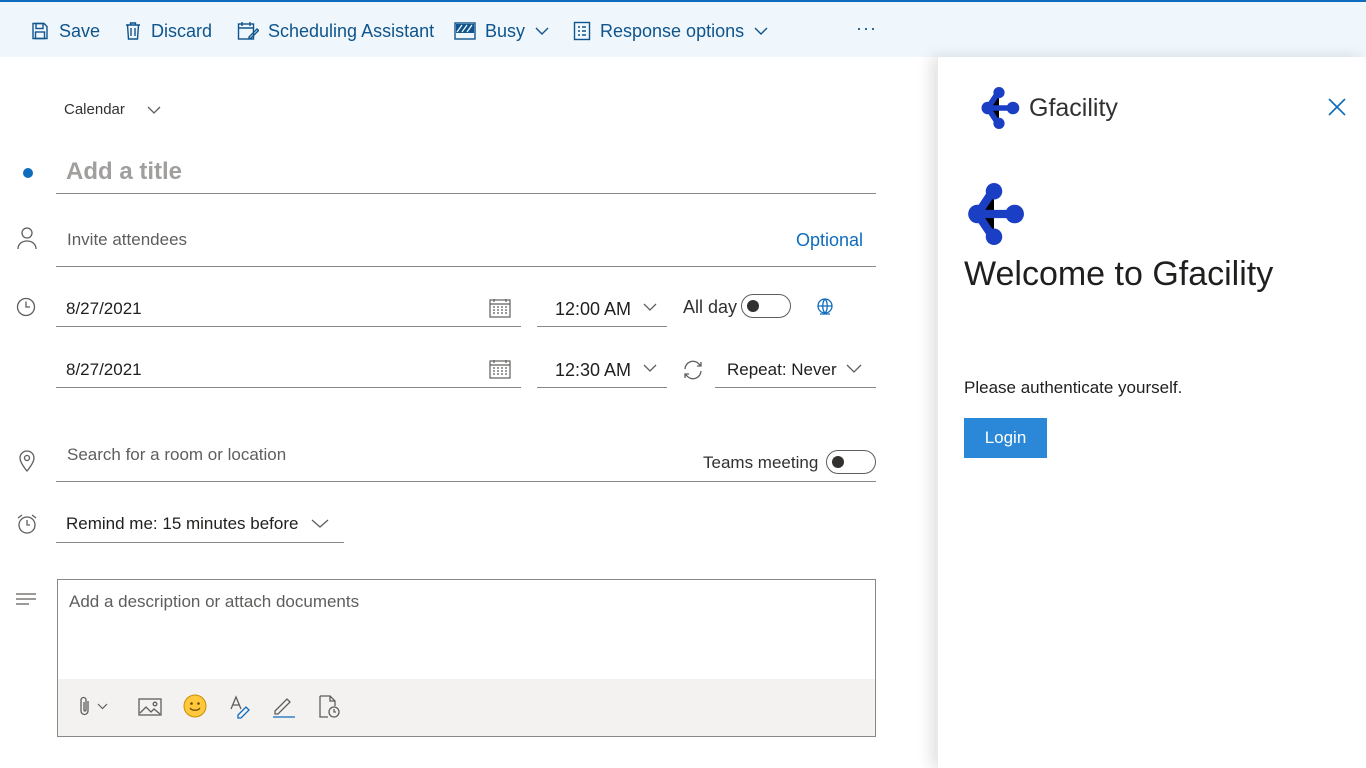  Describe the element at coordinates (104, 369) in the screenshot. I see `end-date-value: 8/27/2021` at that location.